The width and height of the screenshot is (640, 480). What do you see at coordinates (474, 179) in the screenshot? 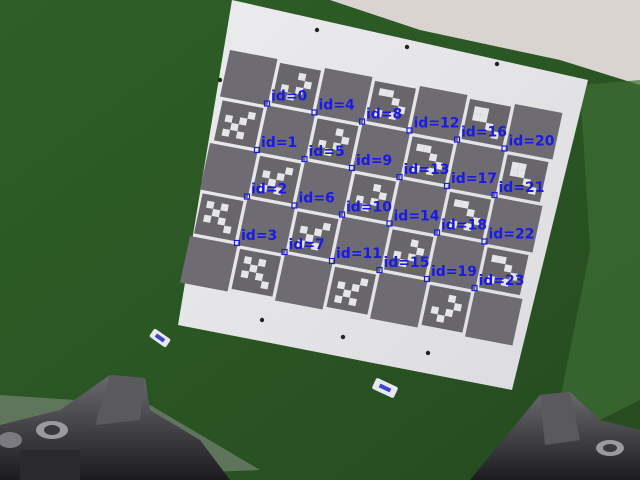
I see `marker-label: id=17` at bounding box center [474, 179].